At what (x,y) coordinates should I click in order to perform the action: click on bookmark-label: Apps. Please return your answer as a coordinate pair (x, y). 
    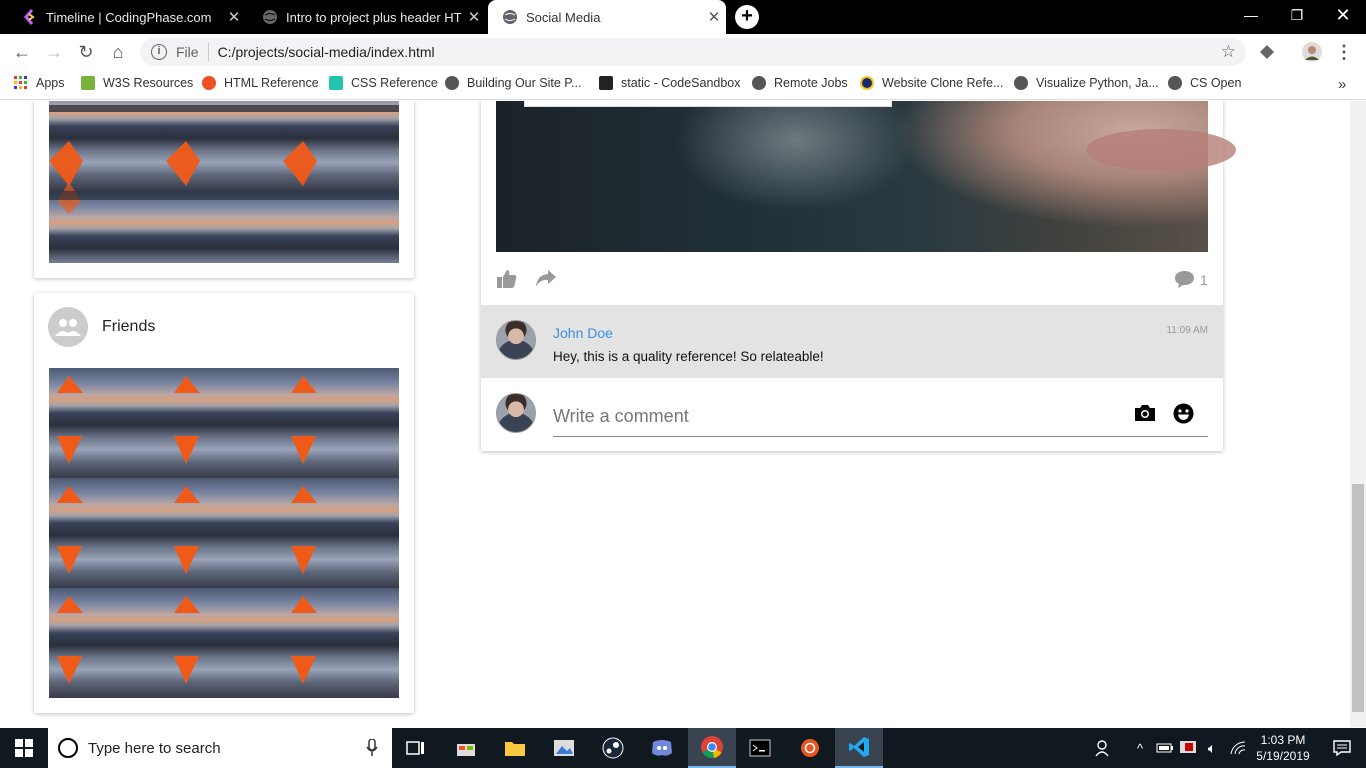
    Looking at the image, I should click on (50, 83).